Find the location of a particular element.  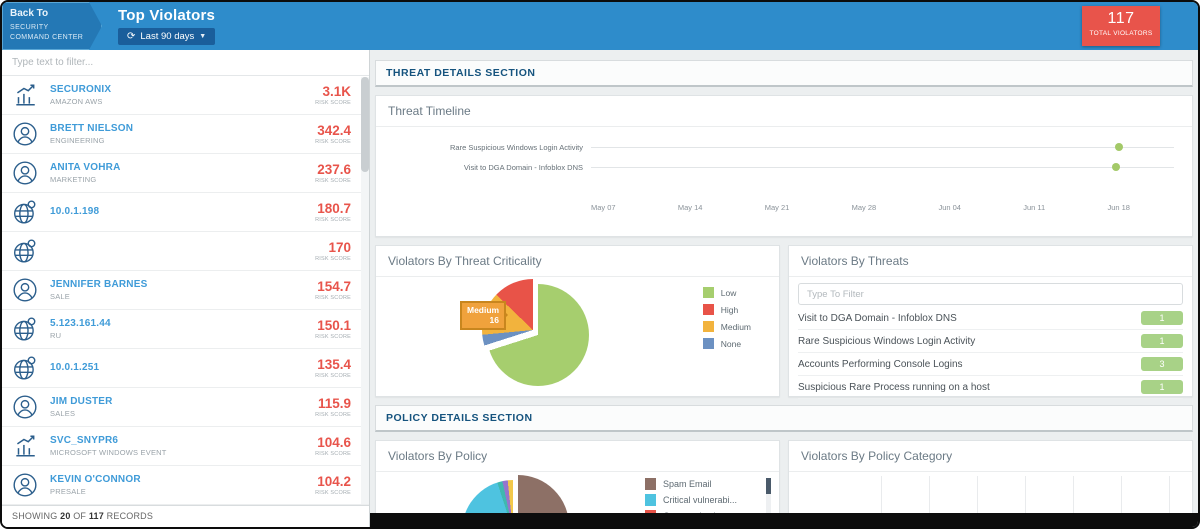

policy-legend-scrollbar-thumb is located at coordinates (768, 486).